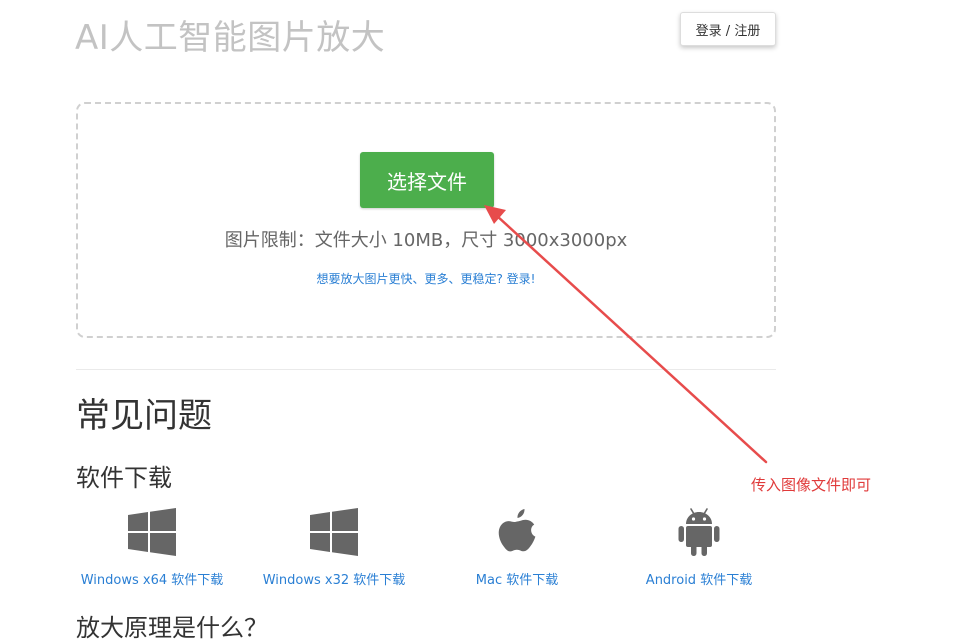  I want to click on annotation-text: 传入图像文件即可, so click(811, 485).